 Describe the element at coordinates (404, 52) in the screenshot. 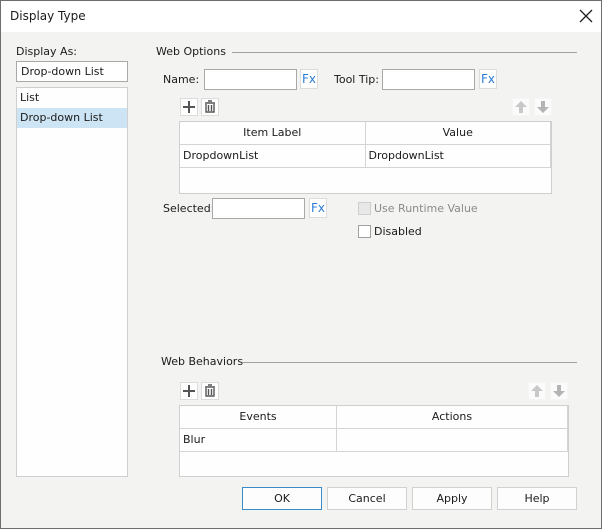

I see `web-options-divider` at that location.